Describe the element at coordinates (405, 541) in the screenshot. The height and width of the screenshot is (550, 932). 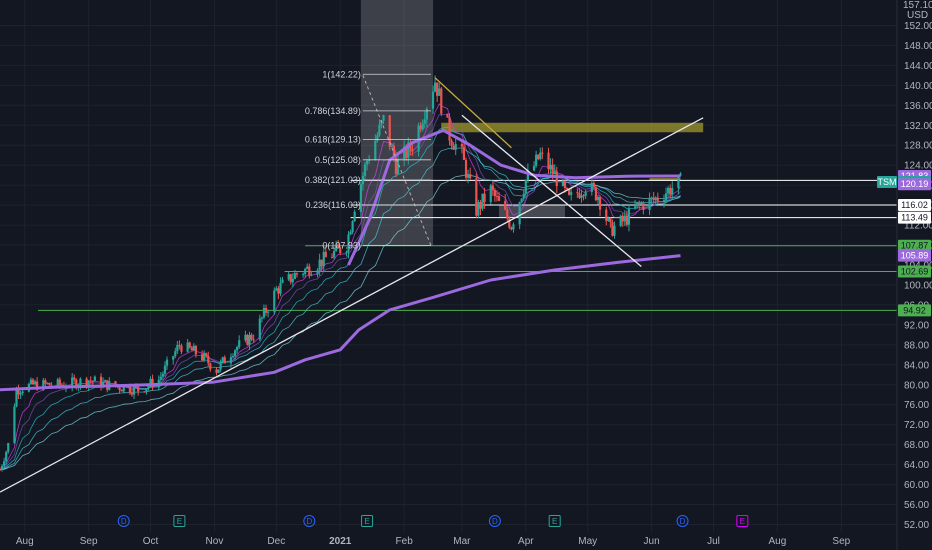
I see `time-tick-label: Feb` at that location.